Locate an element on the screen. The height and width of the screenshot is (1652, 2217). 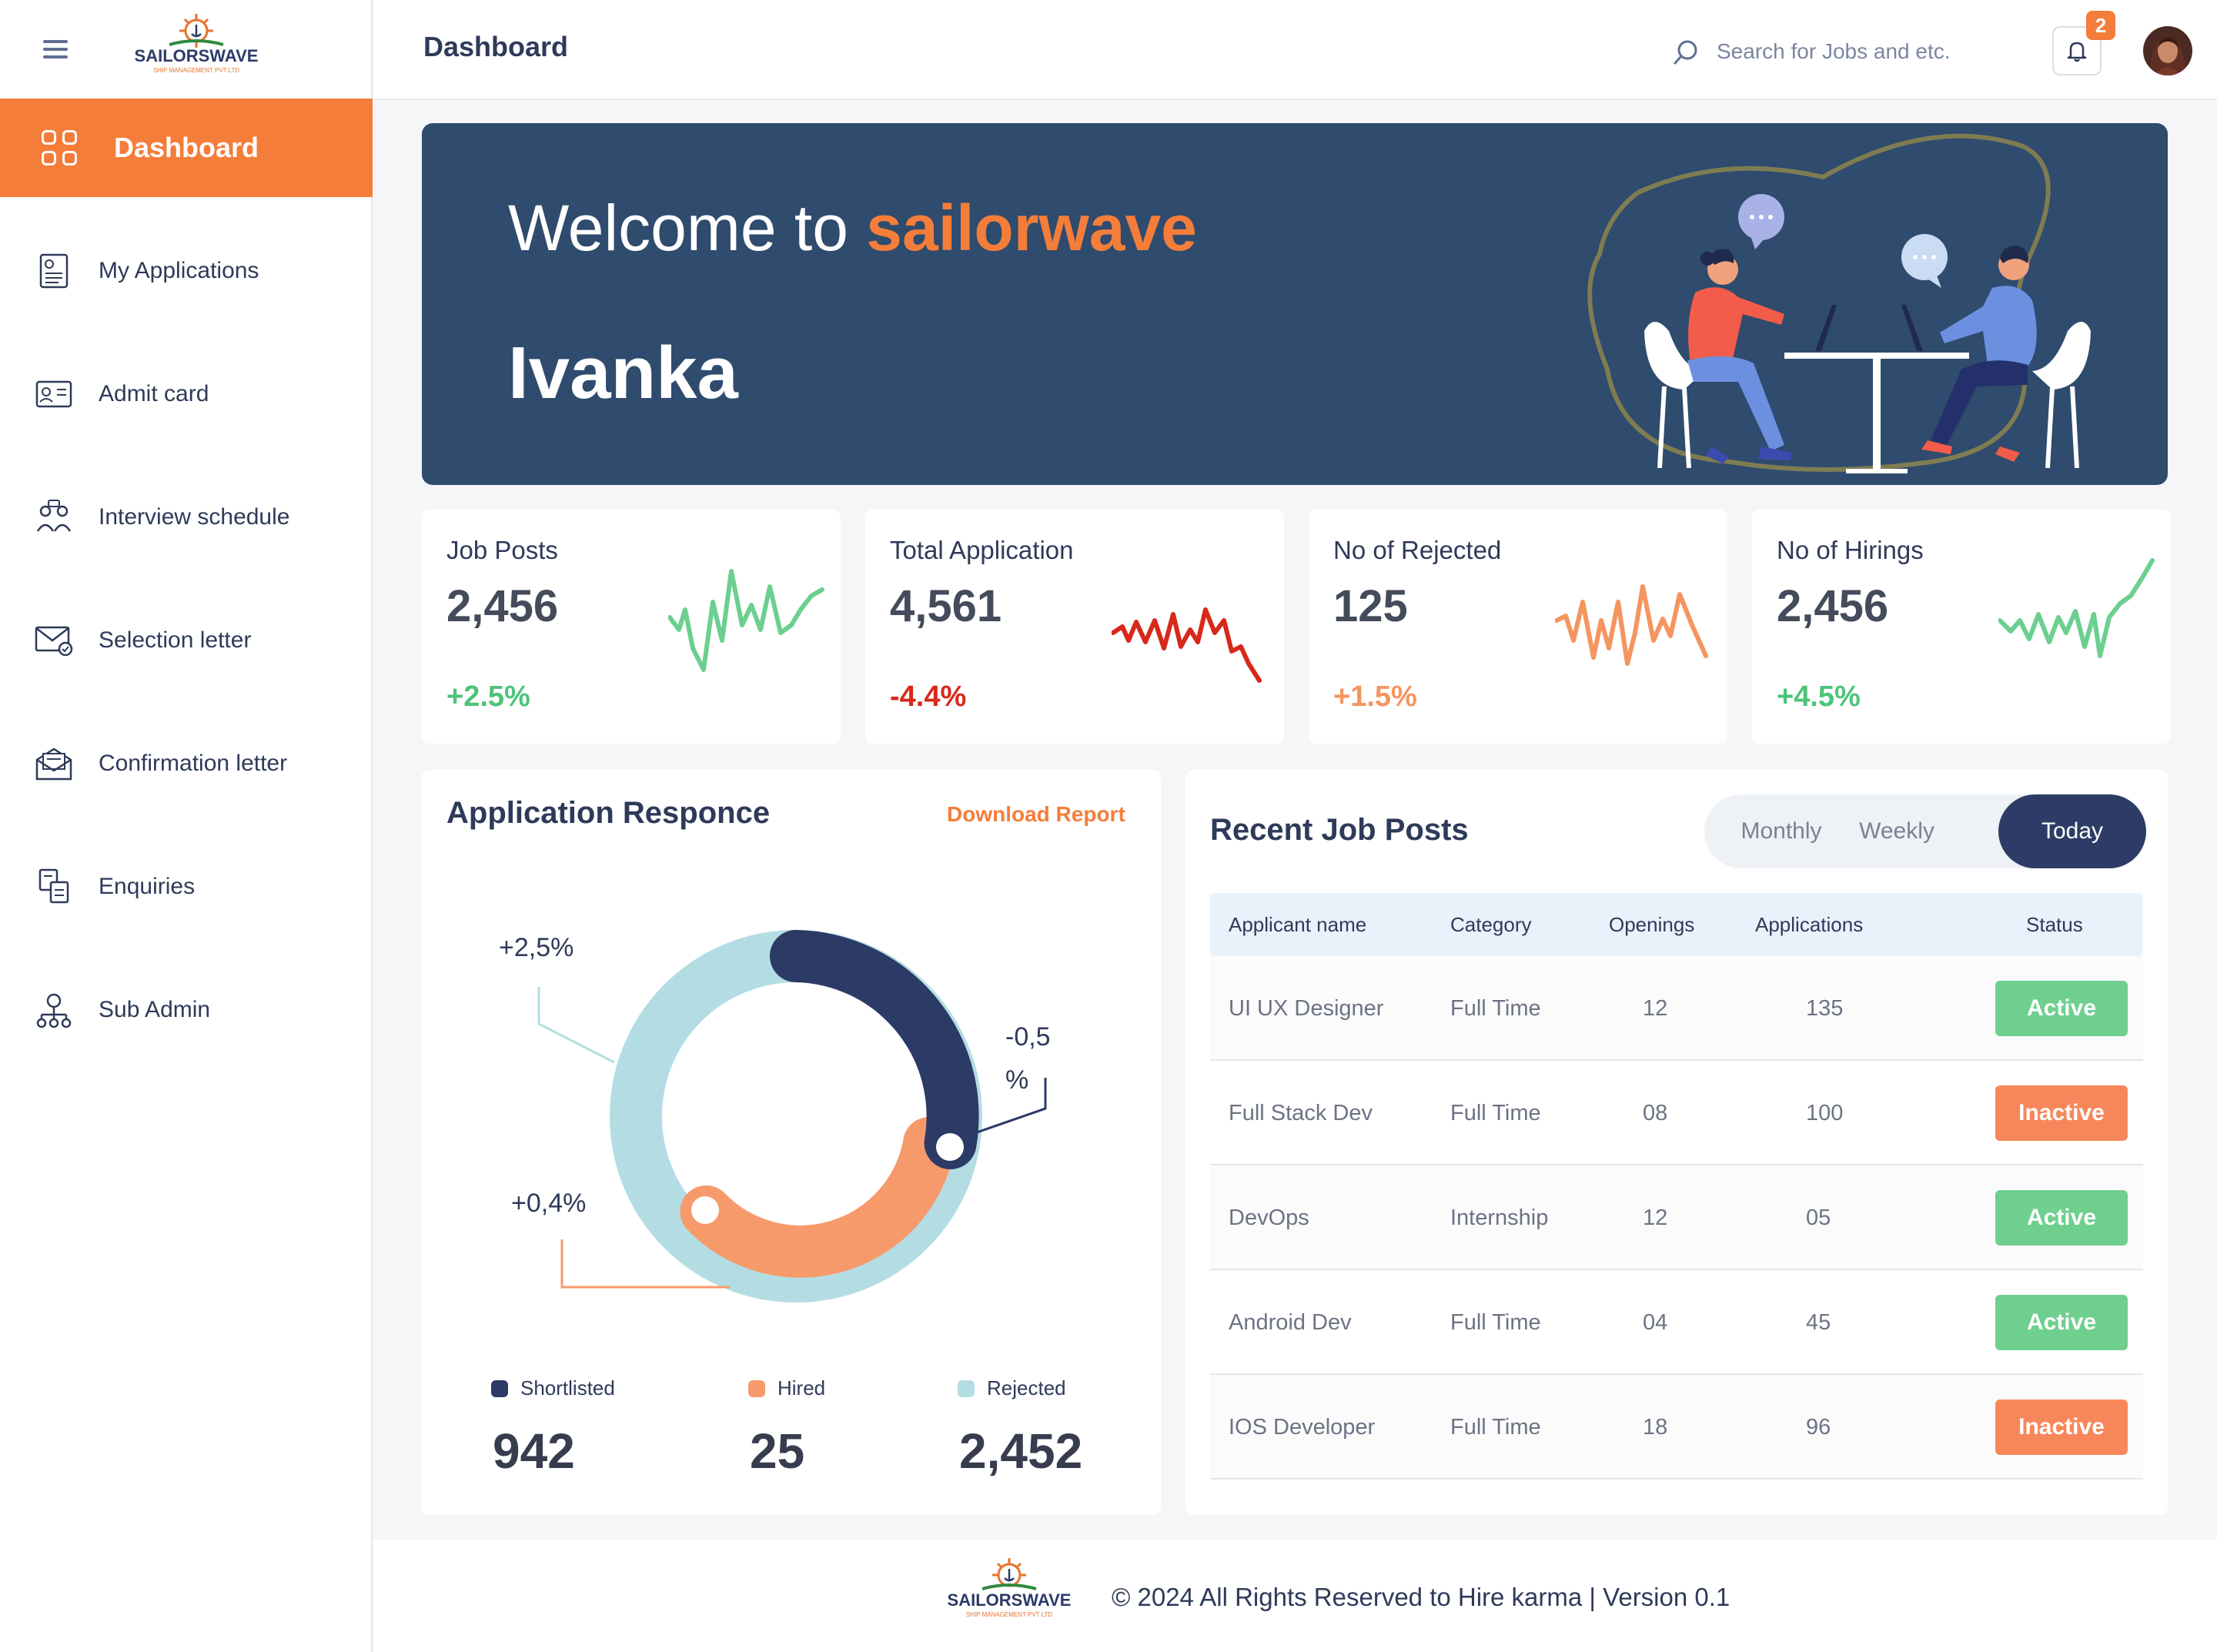
interview-icon is located at coordinates (54, 517).